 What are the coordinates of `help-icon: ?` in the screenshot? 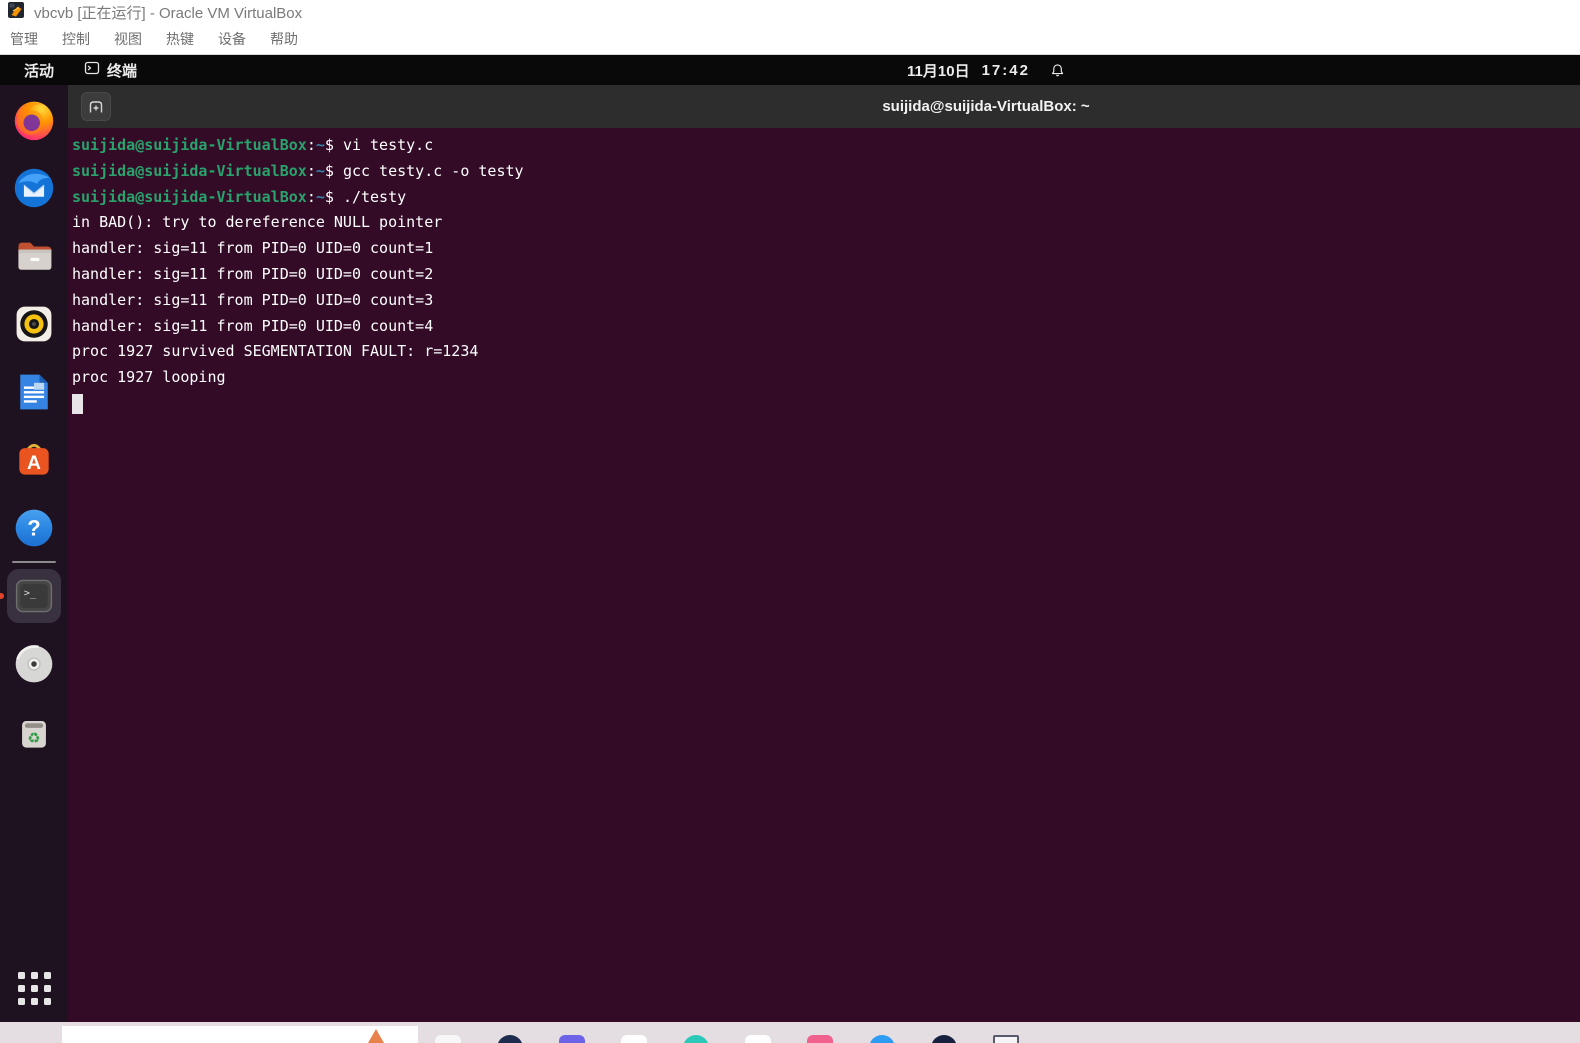 It's located at (34, 528).